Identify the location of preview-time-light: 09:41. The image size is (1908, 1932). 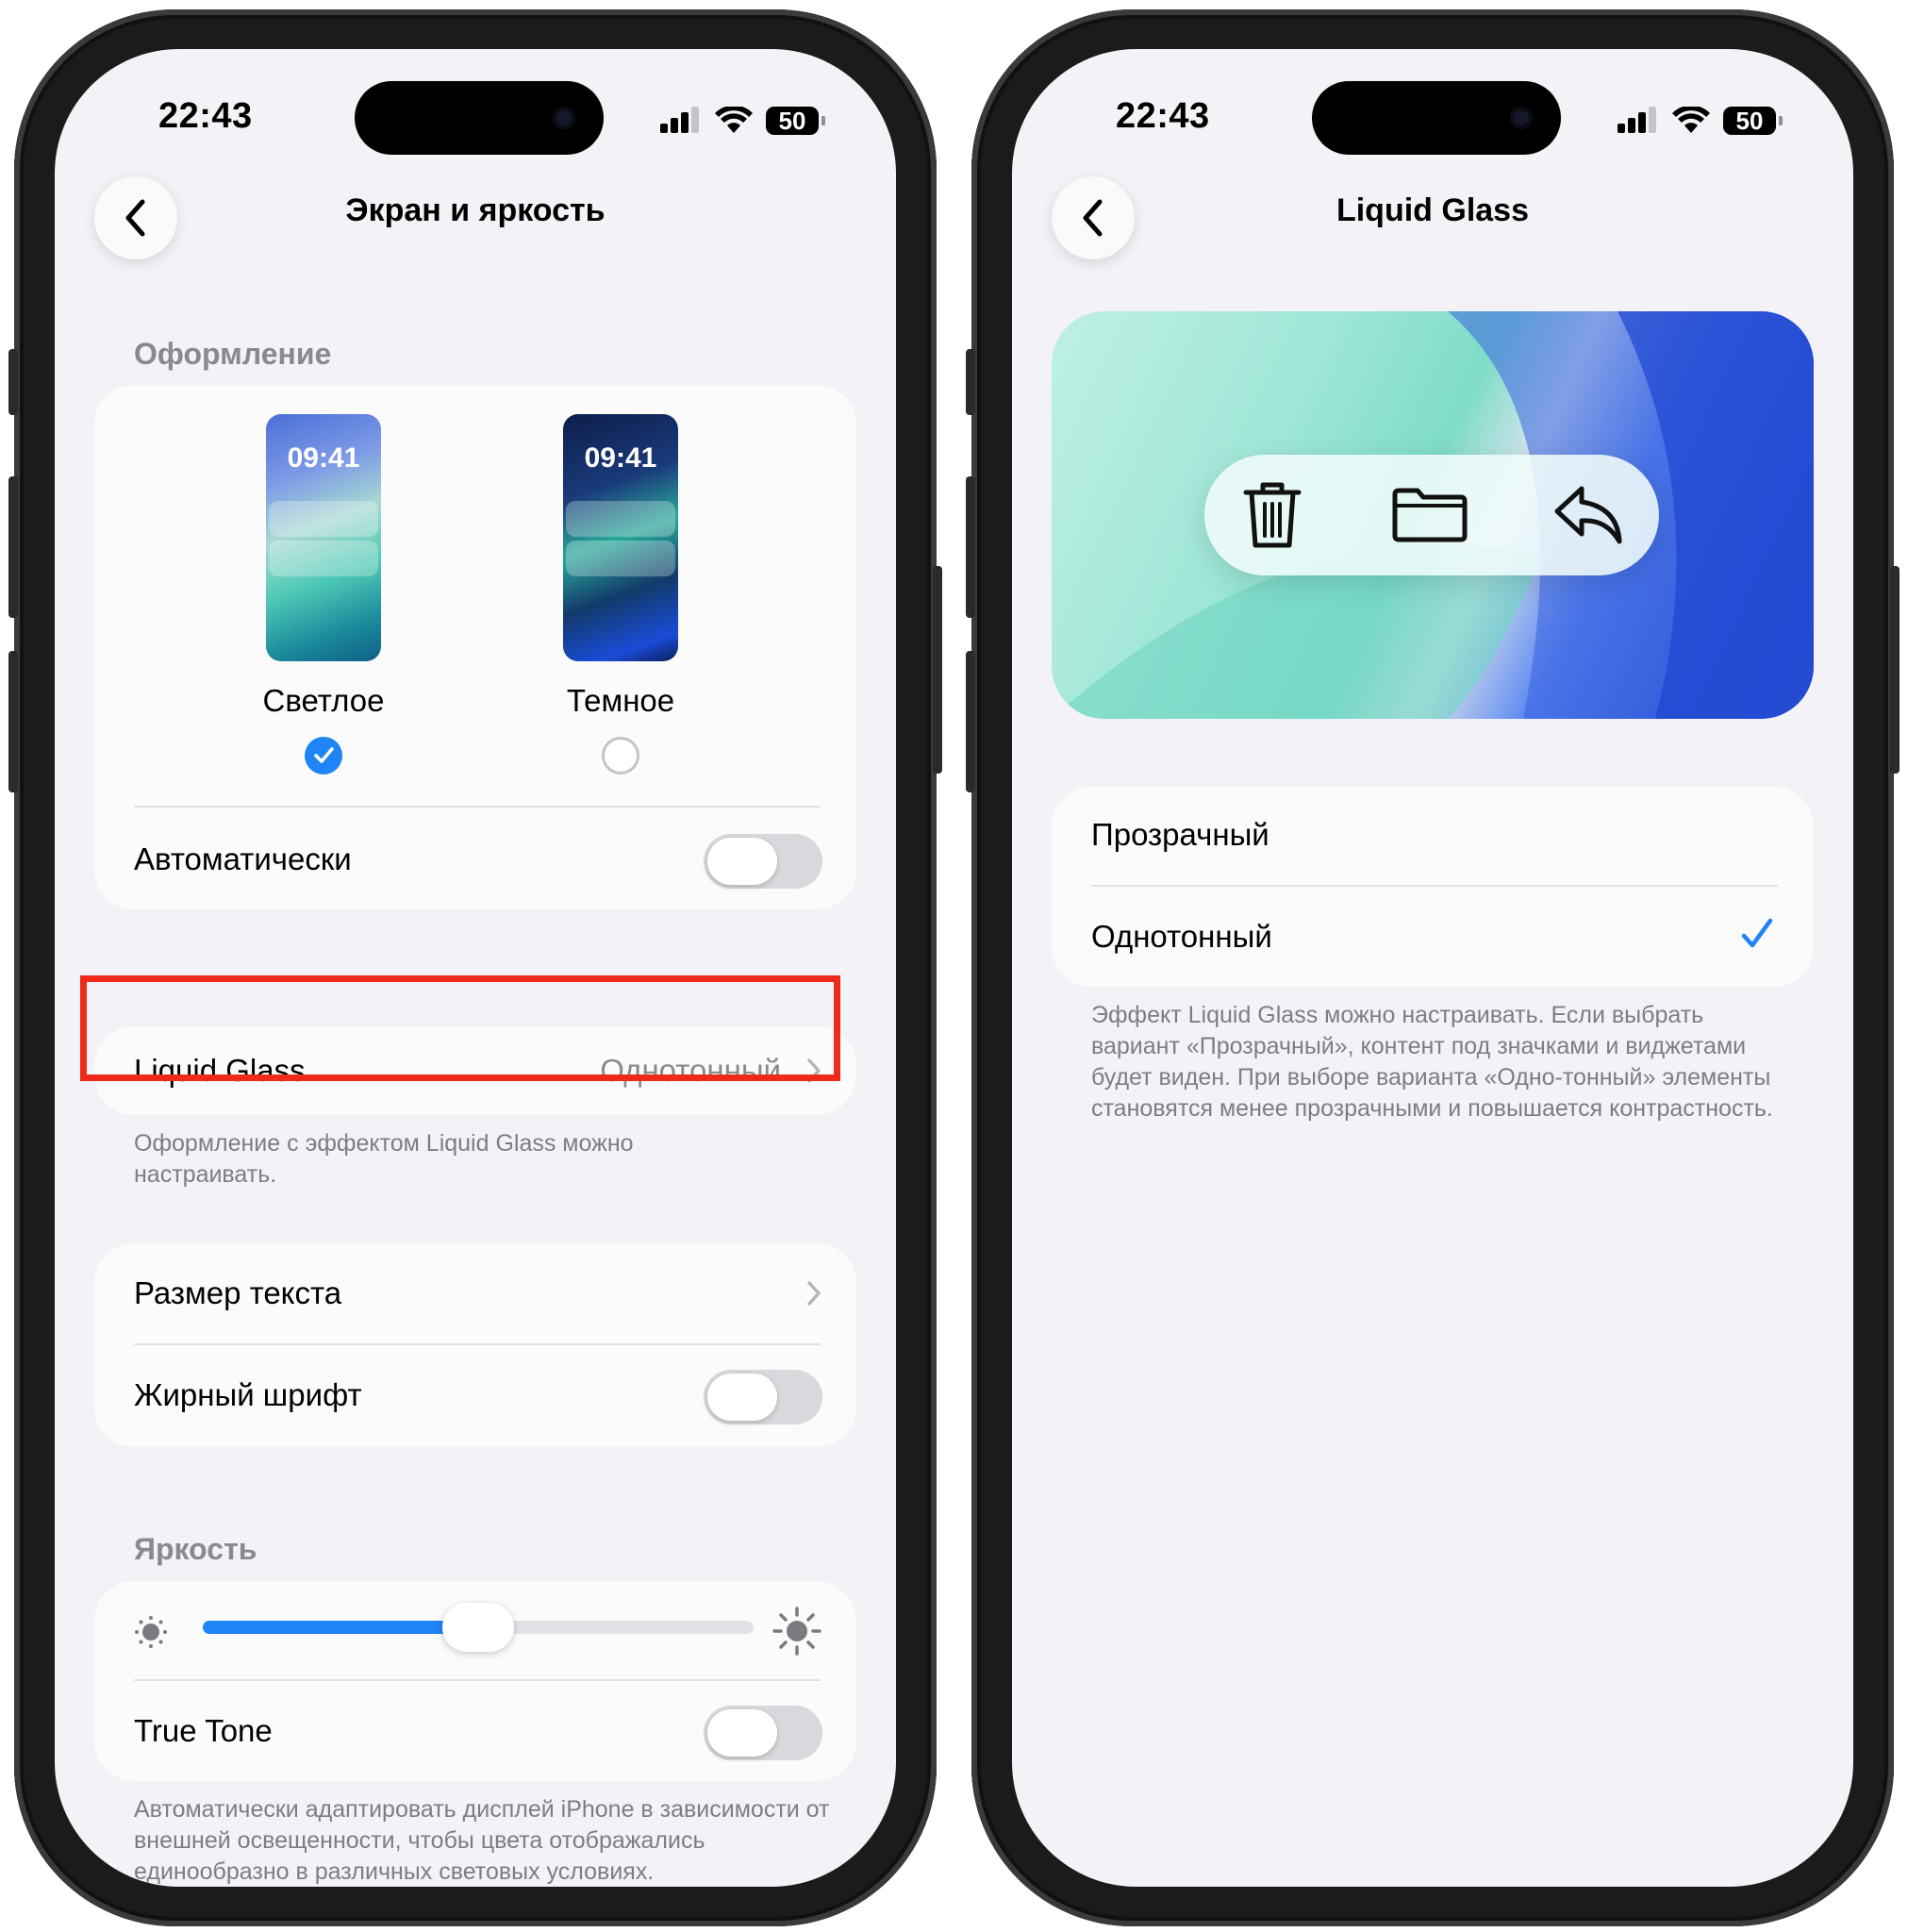
(323, 458).